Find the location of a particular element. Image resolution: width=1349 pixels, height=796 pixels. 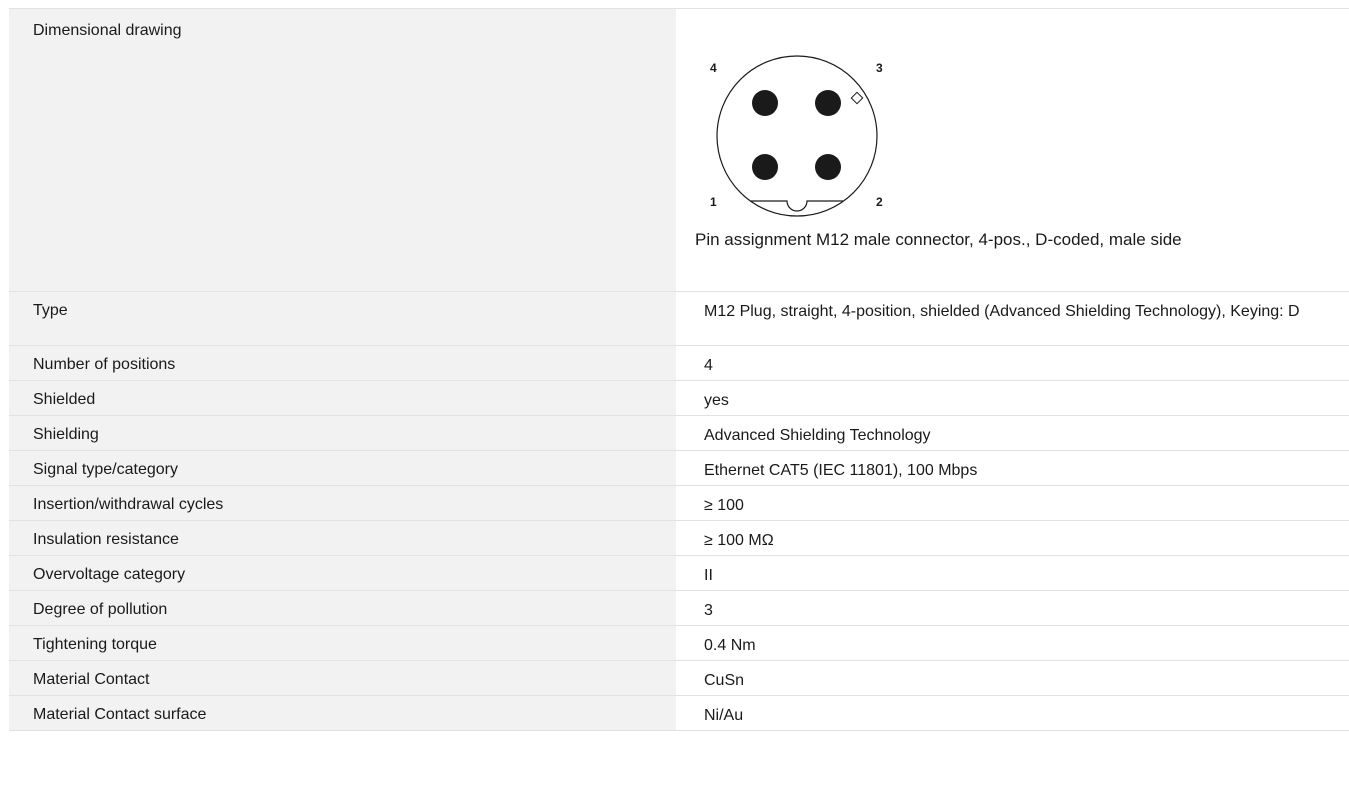

spec-value: Advanced Shielding Technology is located at coordinates (817, 435).